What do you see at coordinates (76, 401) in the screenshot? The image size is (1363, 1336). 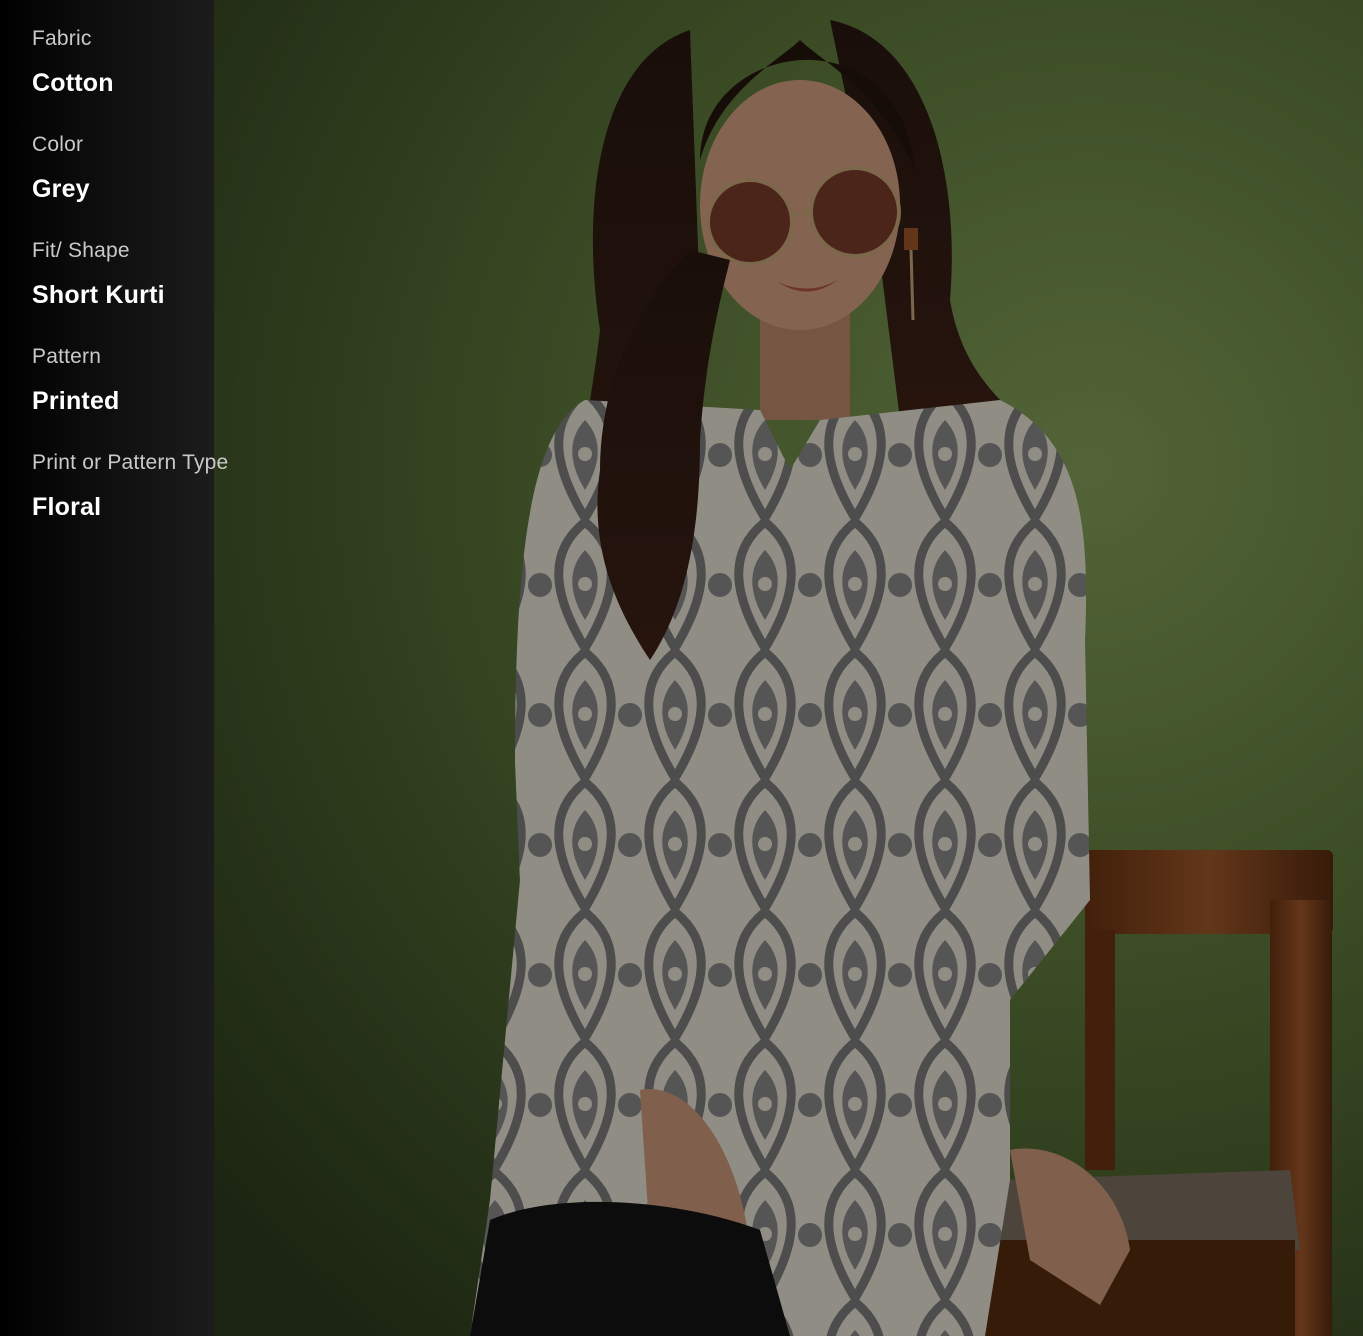 I see `attribute-value: Printed` at bounding box center [76, 401].